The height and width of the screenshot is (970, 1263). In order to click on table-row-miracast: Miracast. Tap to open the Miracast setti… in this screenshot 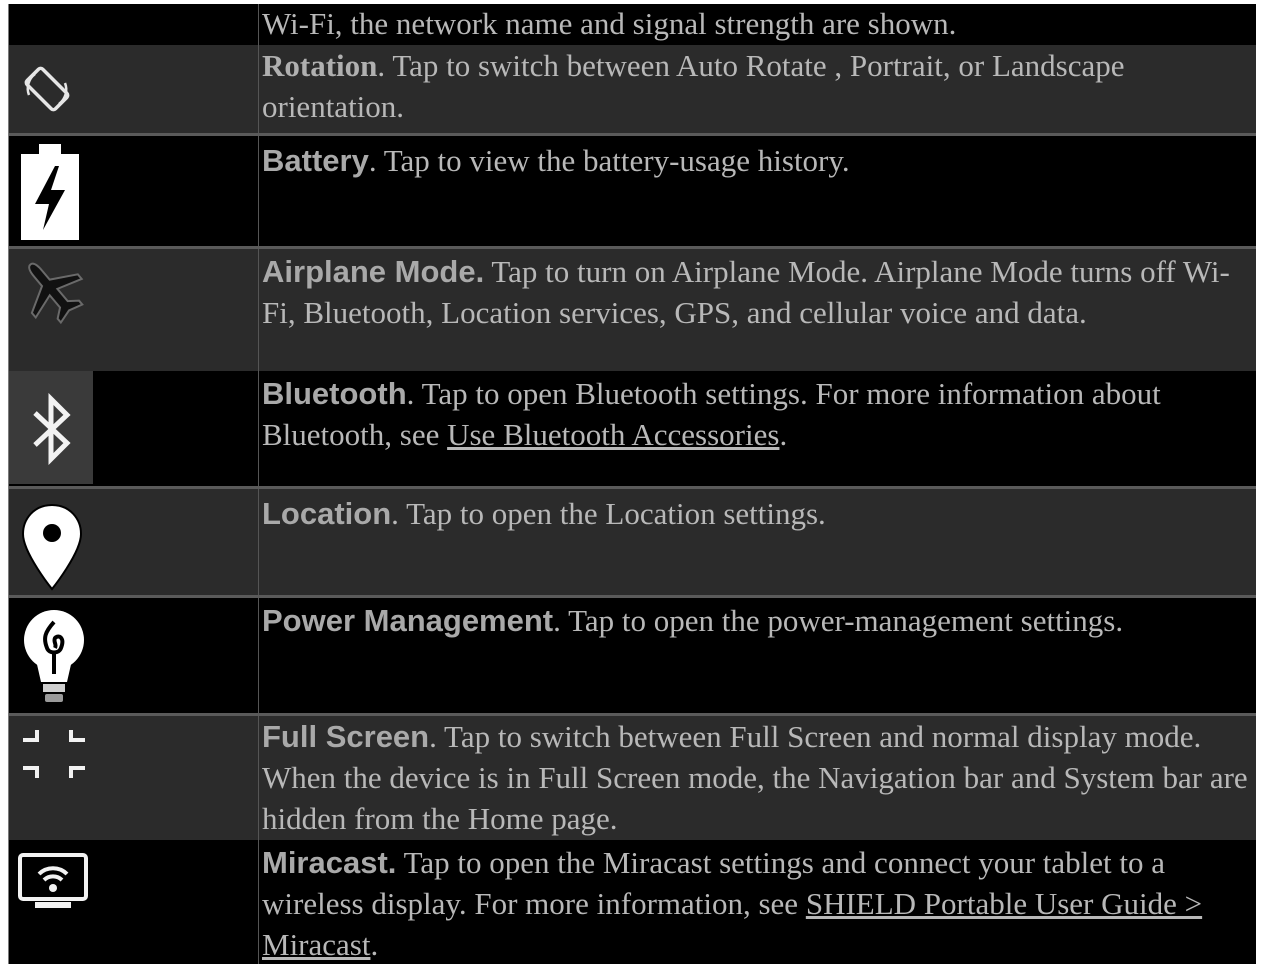, I will do `click(632, 902)`.